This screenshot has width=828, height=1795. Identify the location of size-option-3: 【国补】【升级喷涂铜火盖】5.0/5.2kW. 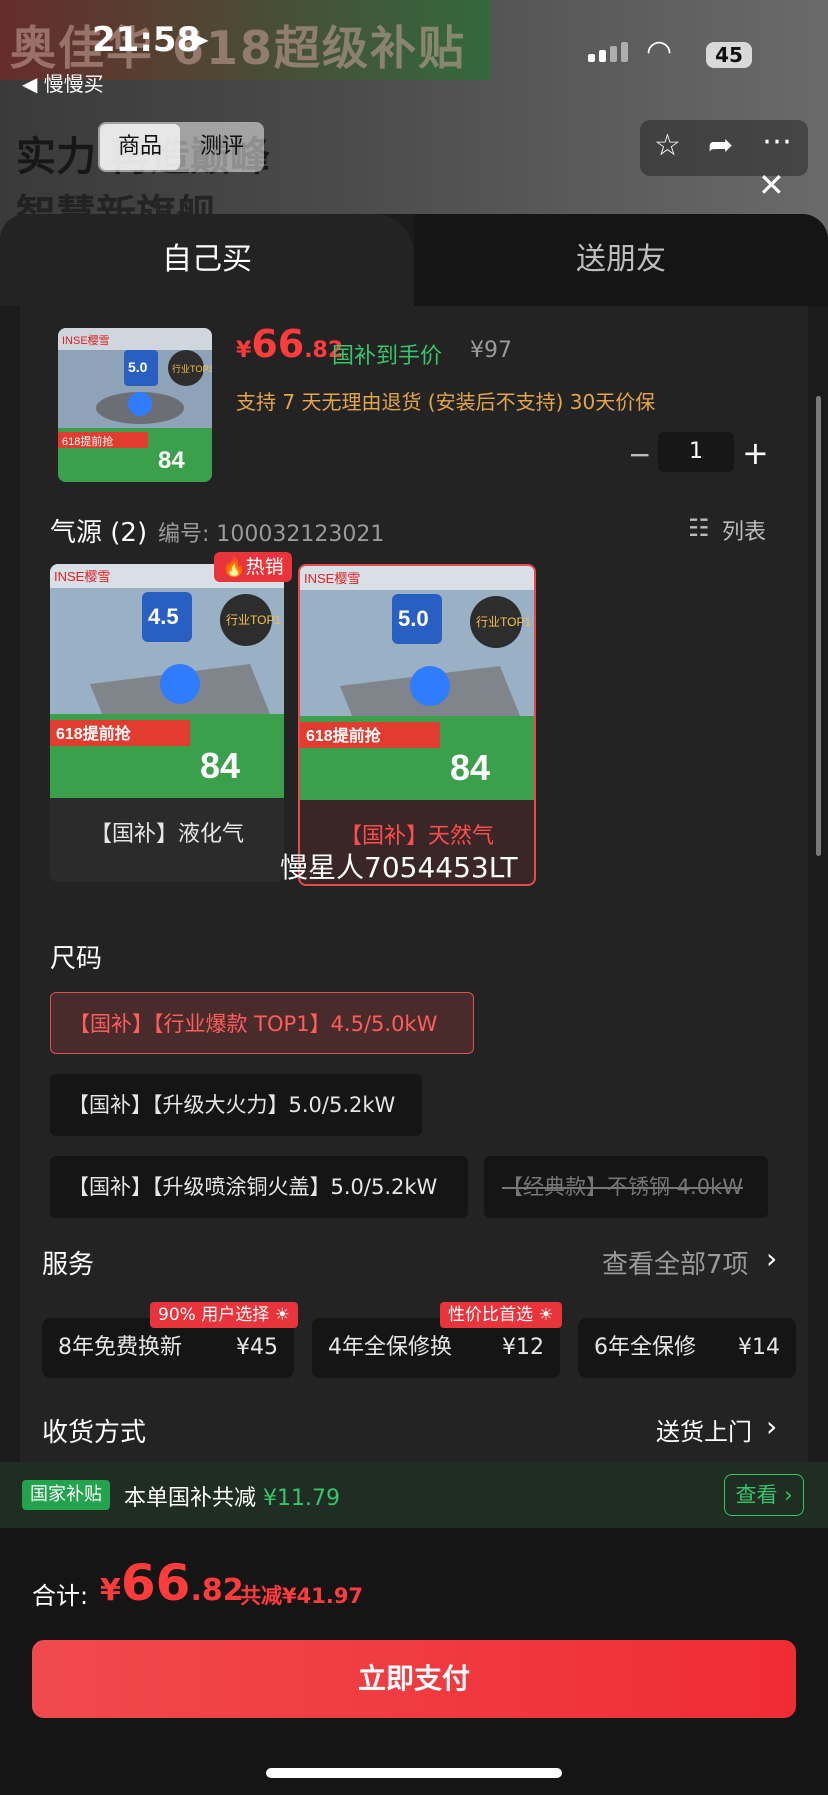
(259, 1187).